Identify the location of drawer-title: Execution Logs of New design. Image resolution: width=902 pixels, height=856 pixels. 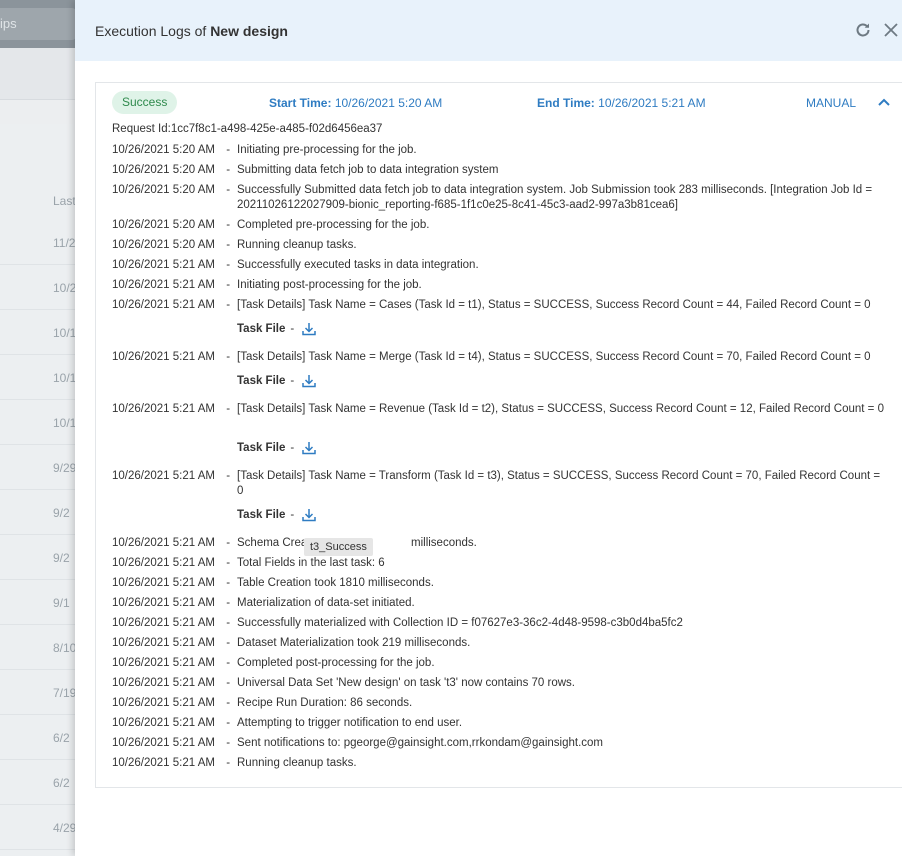
(191, 31).